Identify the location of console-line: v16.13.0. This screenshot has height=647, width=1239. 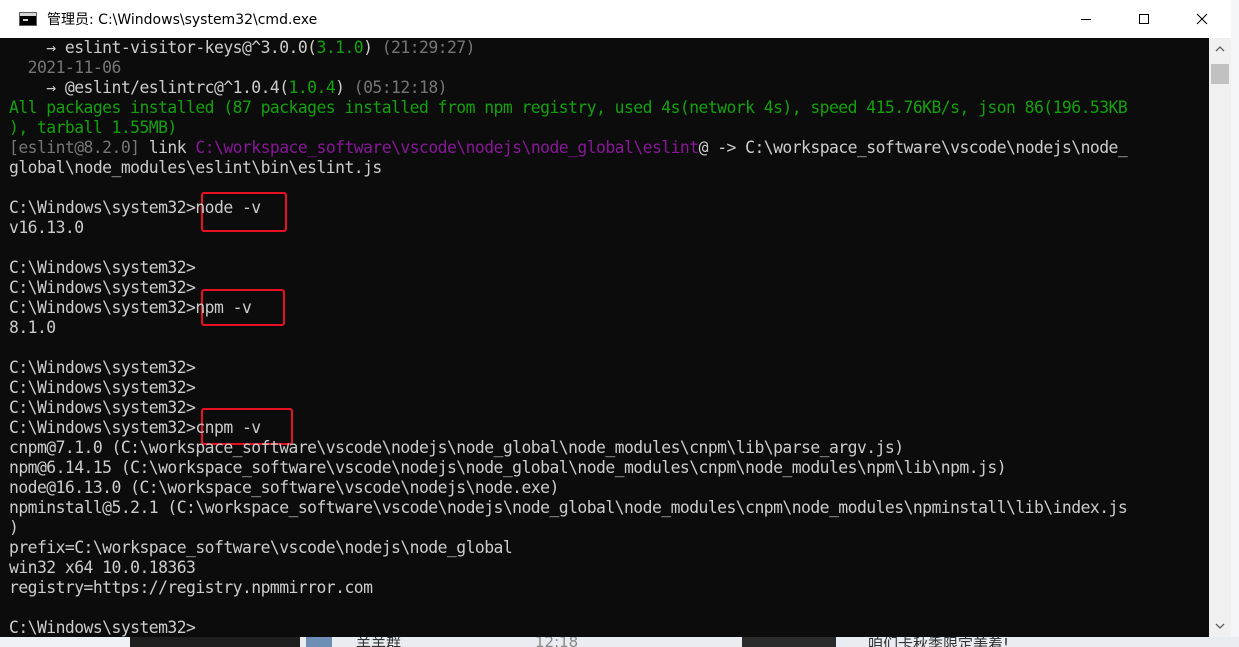
(46, 228).